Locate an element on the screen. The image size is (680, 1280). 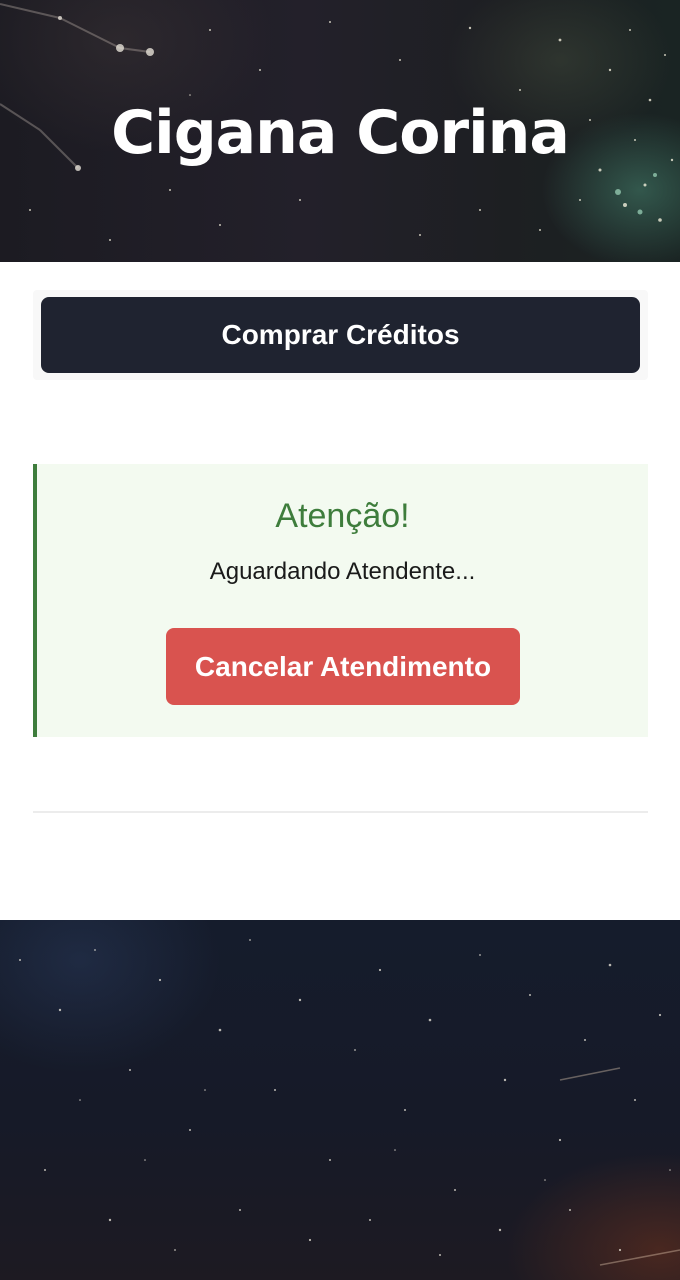
alert-title: Atenção! is located at coordinates (342, 516).